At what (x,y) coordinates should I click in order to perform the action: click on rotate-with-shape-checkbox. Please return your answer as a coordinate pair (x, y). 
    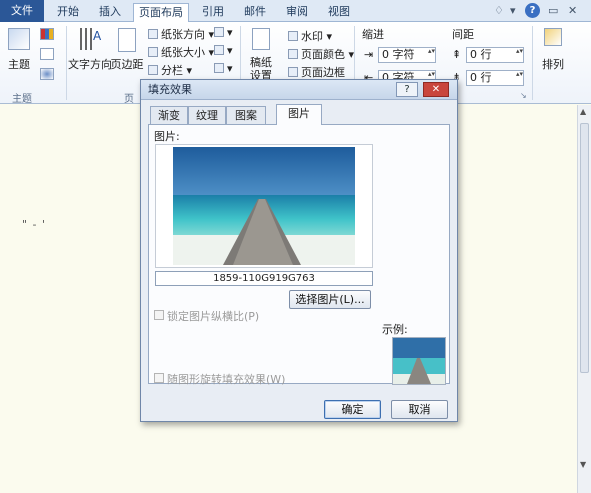
    Looking at the image, I should click on (159, 378).